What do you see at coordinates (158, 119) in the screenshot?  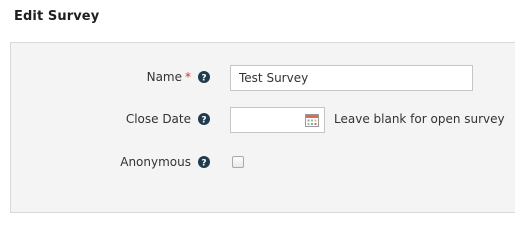 I see `close-date-label: Close Date` at bounding box center [158, 119].